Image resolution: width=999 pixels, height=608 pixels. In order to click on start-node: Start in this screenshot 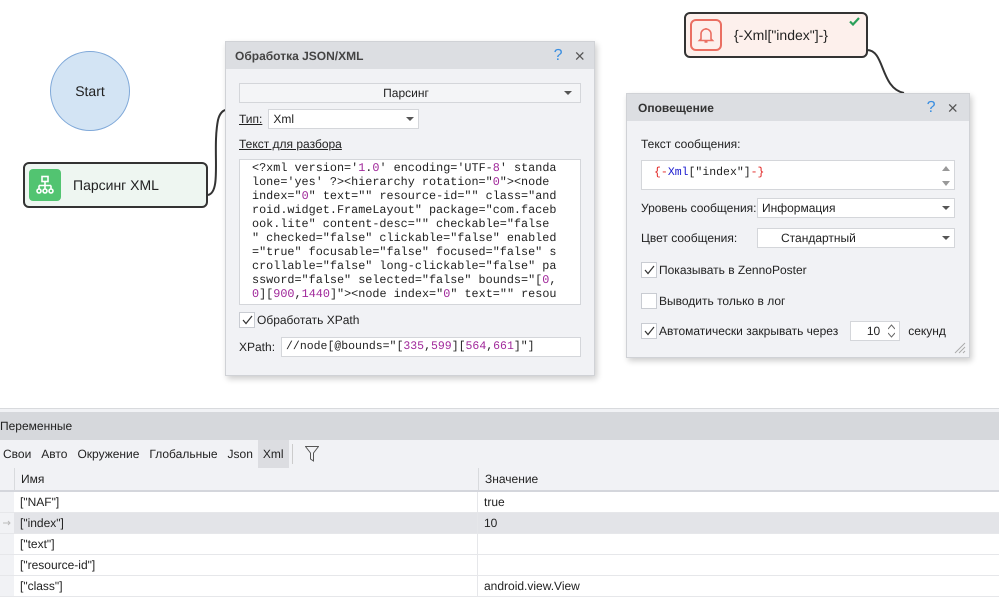, I will do `click(90, 91)`.